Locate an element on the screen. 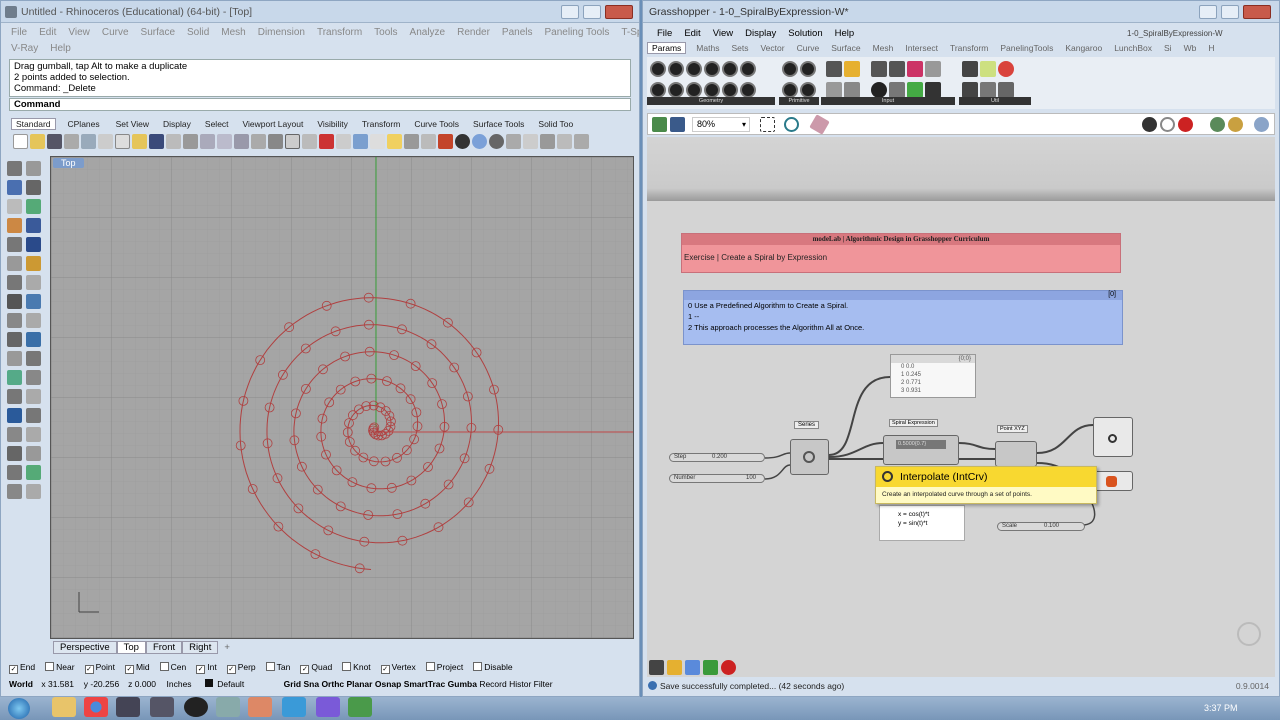 Image resolution: width=1280 pixels, height=720 pixels. shaded-preview-icon is located at coordinates (1185, 124).